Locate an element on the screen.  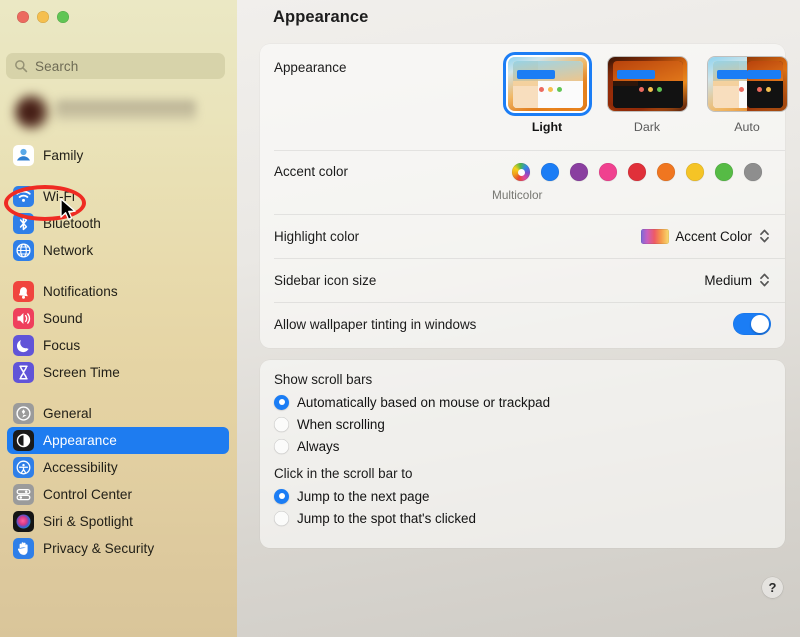
sidebar-item-wifi: Wi-Fi is located at coordinates (118, 196).